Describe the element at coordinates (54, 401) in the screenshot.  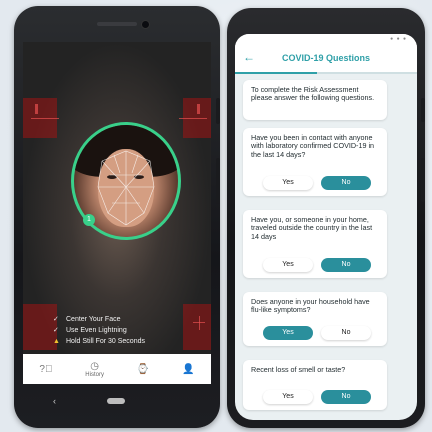
I see `back-icon: ‹` at that location.